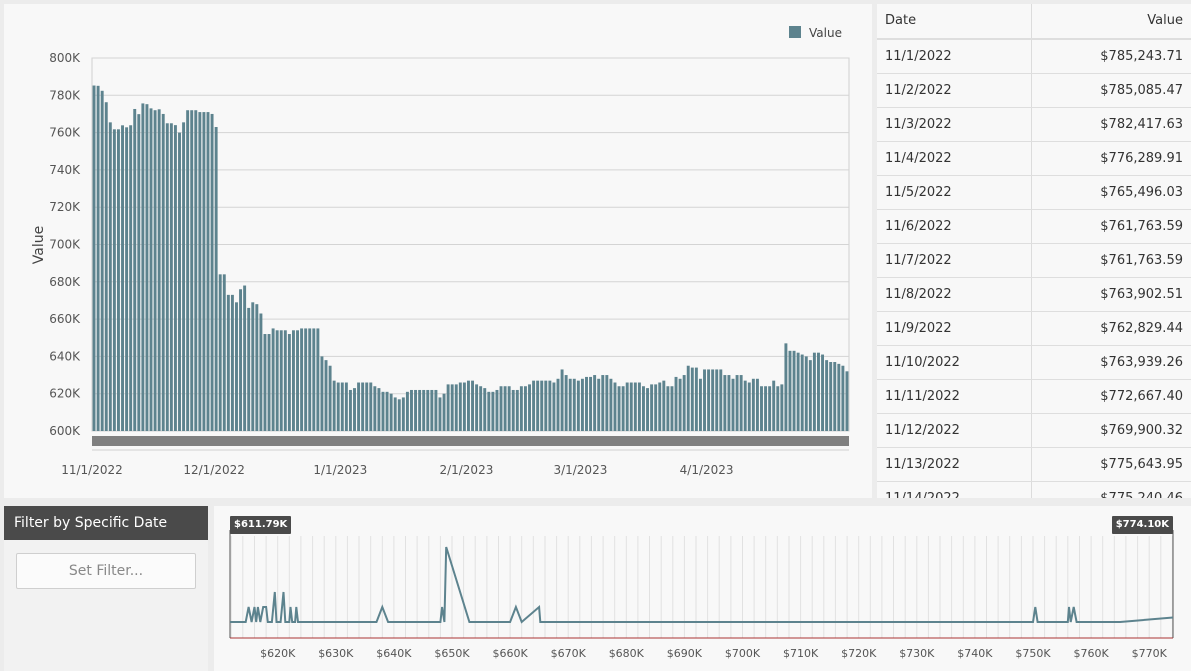 The image size is (1191, 671). Describe the element at coordinates (1034, 159) in the screenshot. I see `table-row: 11/4/2022 $776,289.91` at that location.